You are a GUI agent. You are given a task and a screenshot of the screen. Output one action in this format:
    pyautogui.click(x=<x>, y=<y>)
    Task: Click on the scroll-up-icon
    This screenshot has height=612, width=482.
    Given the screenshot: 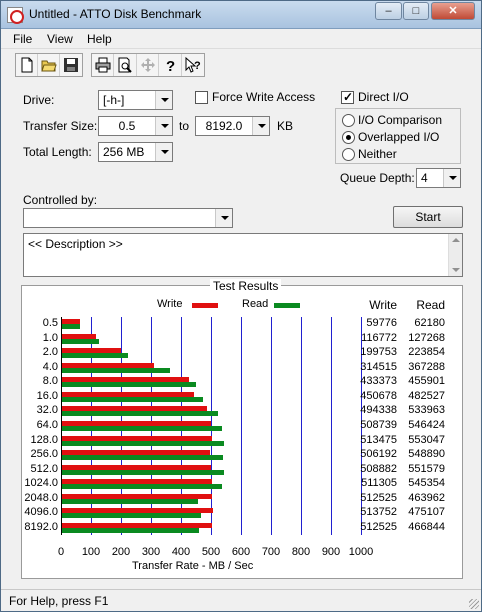 What is the action you would take?
    pyautogui.click(x=456, y=240)
    